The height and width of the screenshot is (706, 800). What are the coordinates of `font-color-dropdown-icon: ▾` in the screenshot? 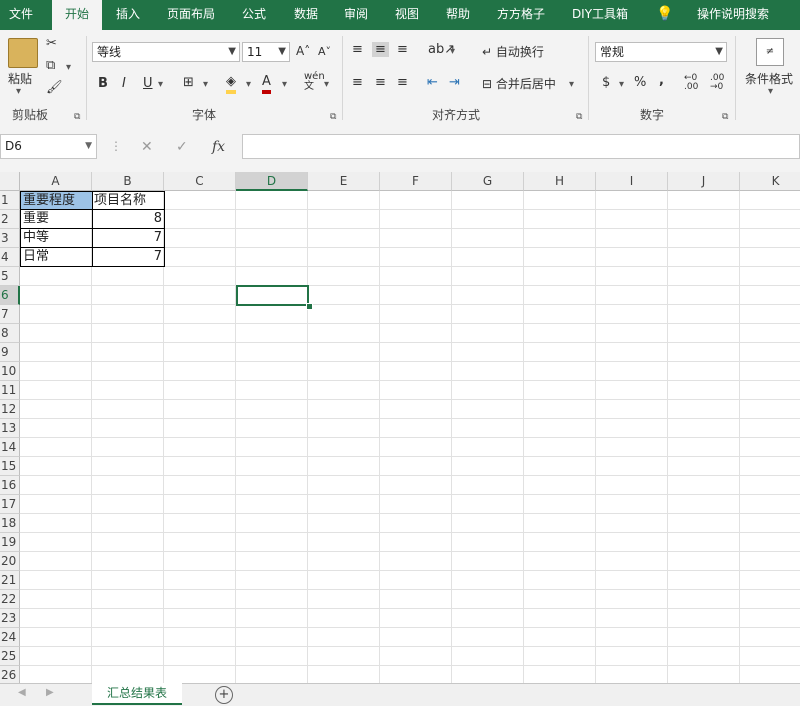 It's located at (284, 84).